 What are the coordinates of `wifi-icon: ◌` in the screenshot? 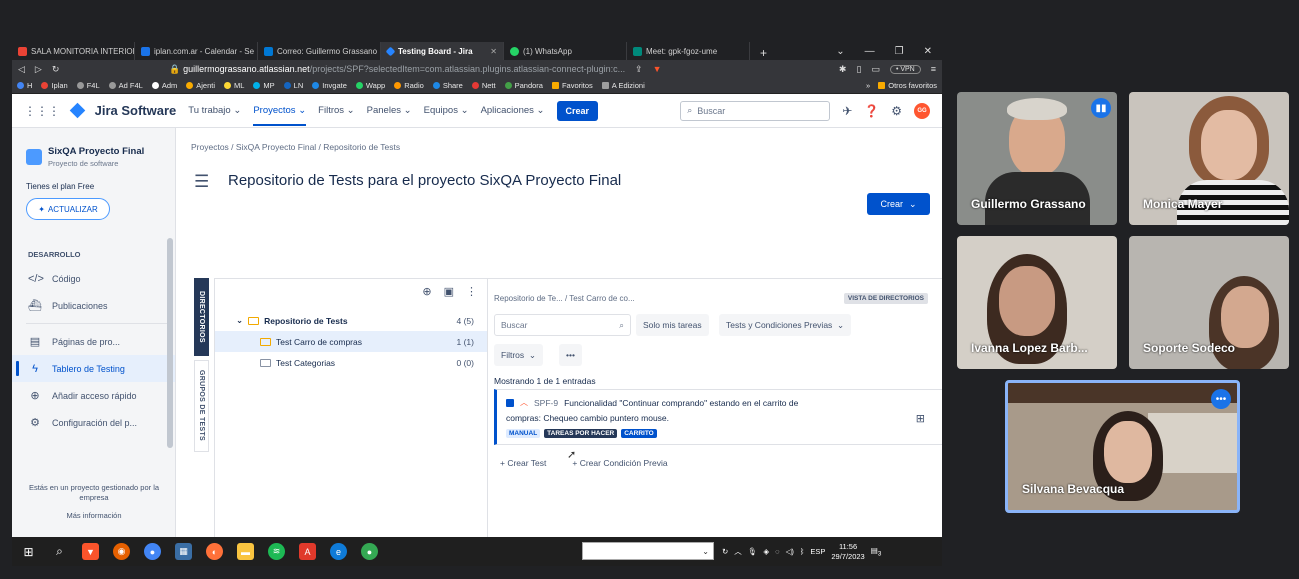 It's located at (777, 551).